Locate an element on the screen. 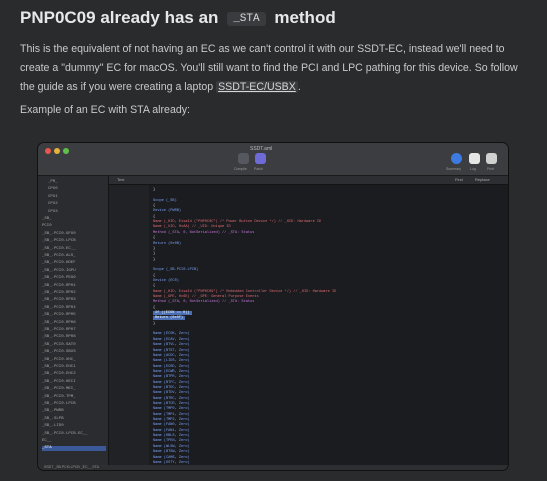  sidebar-tree-item: CPU0 is located at coordinates (80, 189).